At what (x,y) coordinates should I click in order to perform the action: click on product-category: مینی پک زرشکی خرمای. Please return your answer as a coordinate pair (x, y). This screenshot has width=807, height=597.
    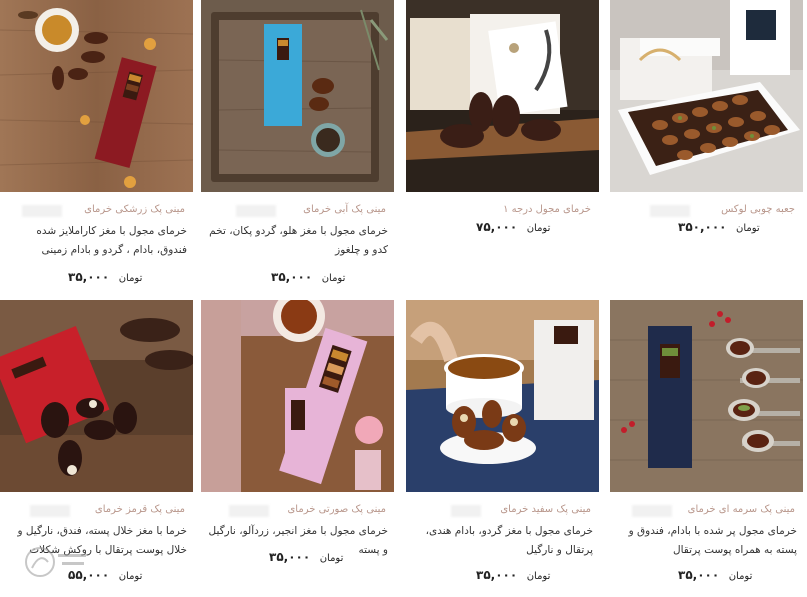
    Looking at the image, I should click on (134, 209).